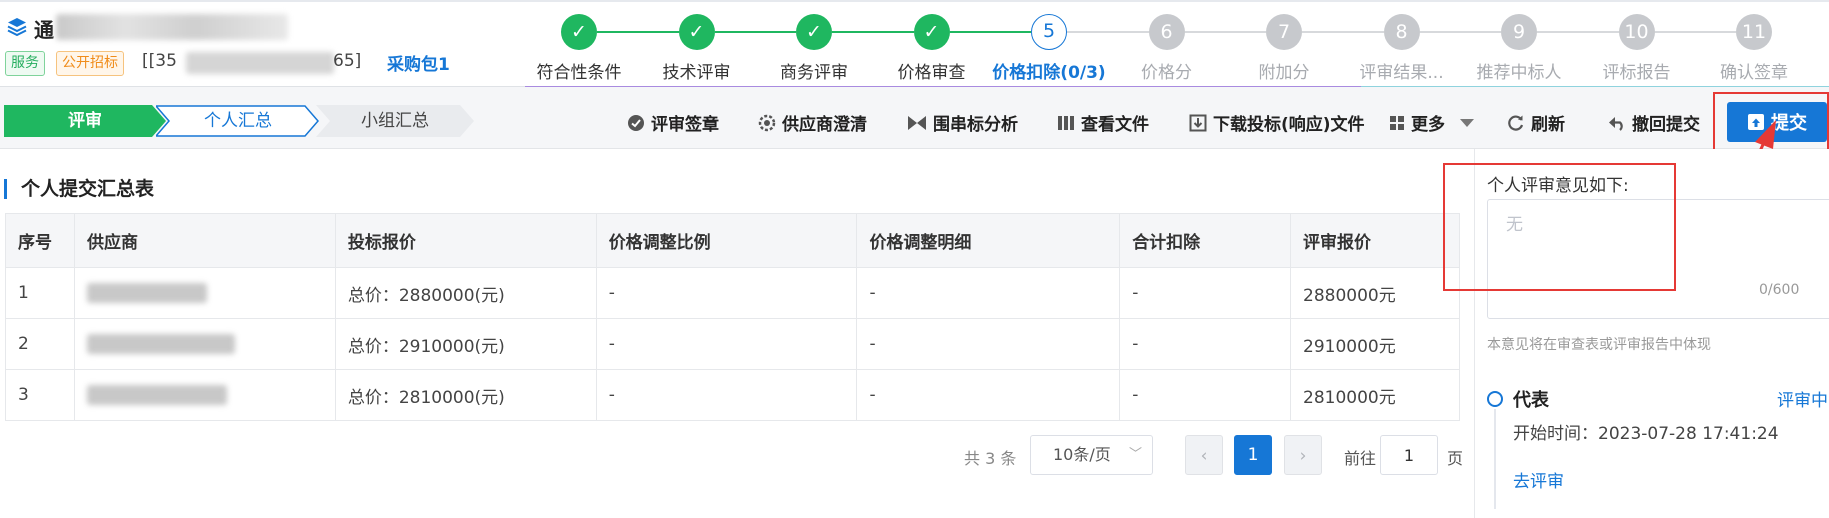  What do you see at coordinates (917, 122) in the screenshot?
I see `bowtie-icon` at bounding box center [917, 122].